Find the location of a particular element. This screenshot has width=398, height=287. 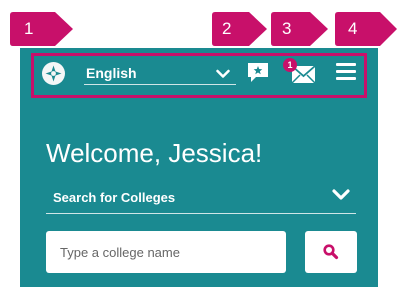

search-button is located at coordinates (331, 252).